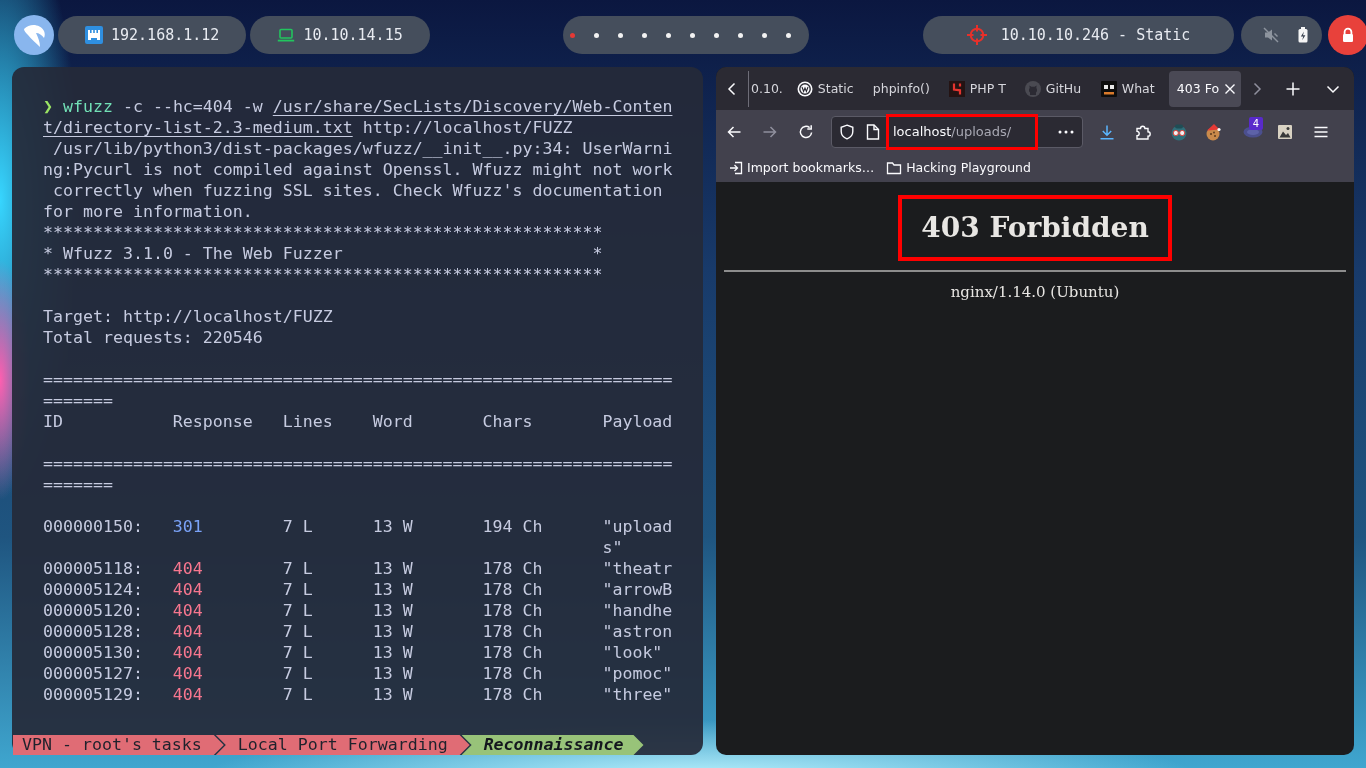  I want to click on payload-text: "handhe, so click(638, 610).